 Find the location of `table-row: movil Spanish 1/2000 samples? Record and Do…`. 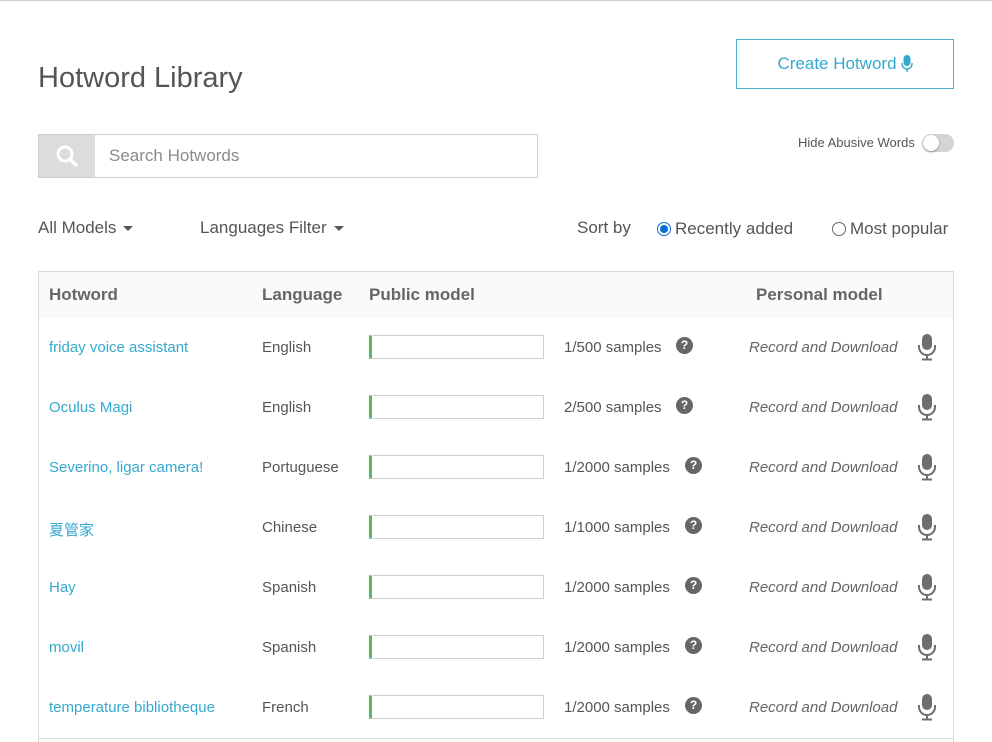

table-row: movil Spanish 1/2000 samples? Record and Do… is located at coordinates (496, 648).